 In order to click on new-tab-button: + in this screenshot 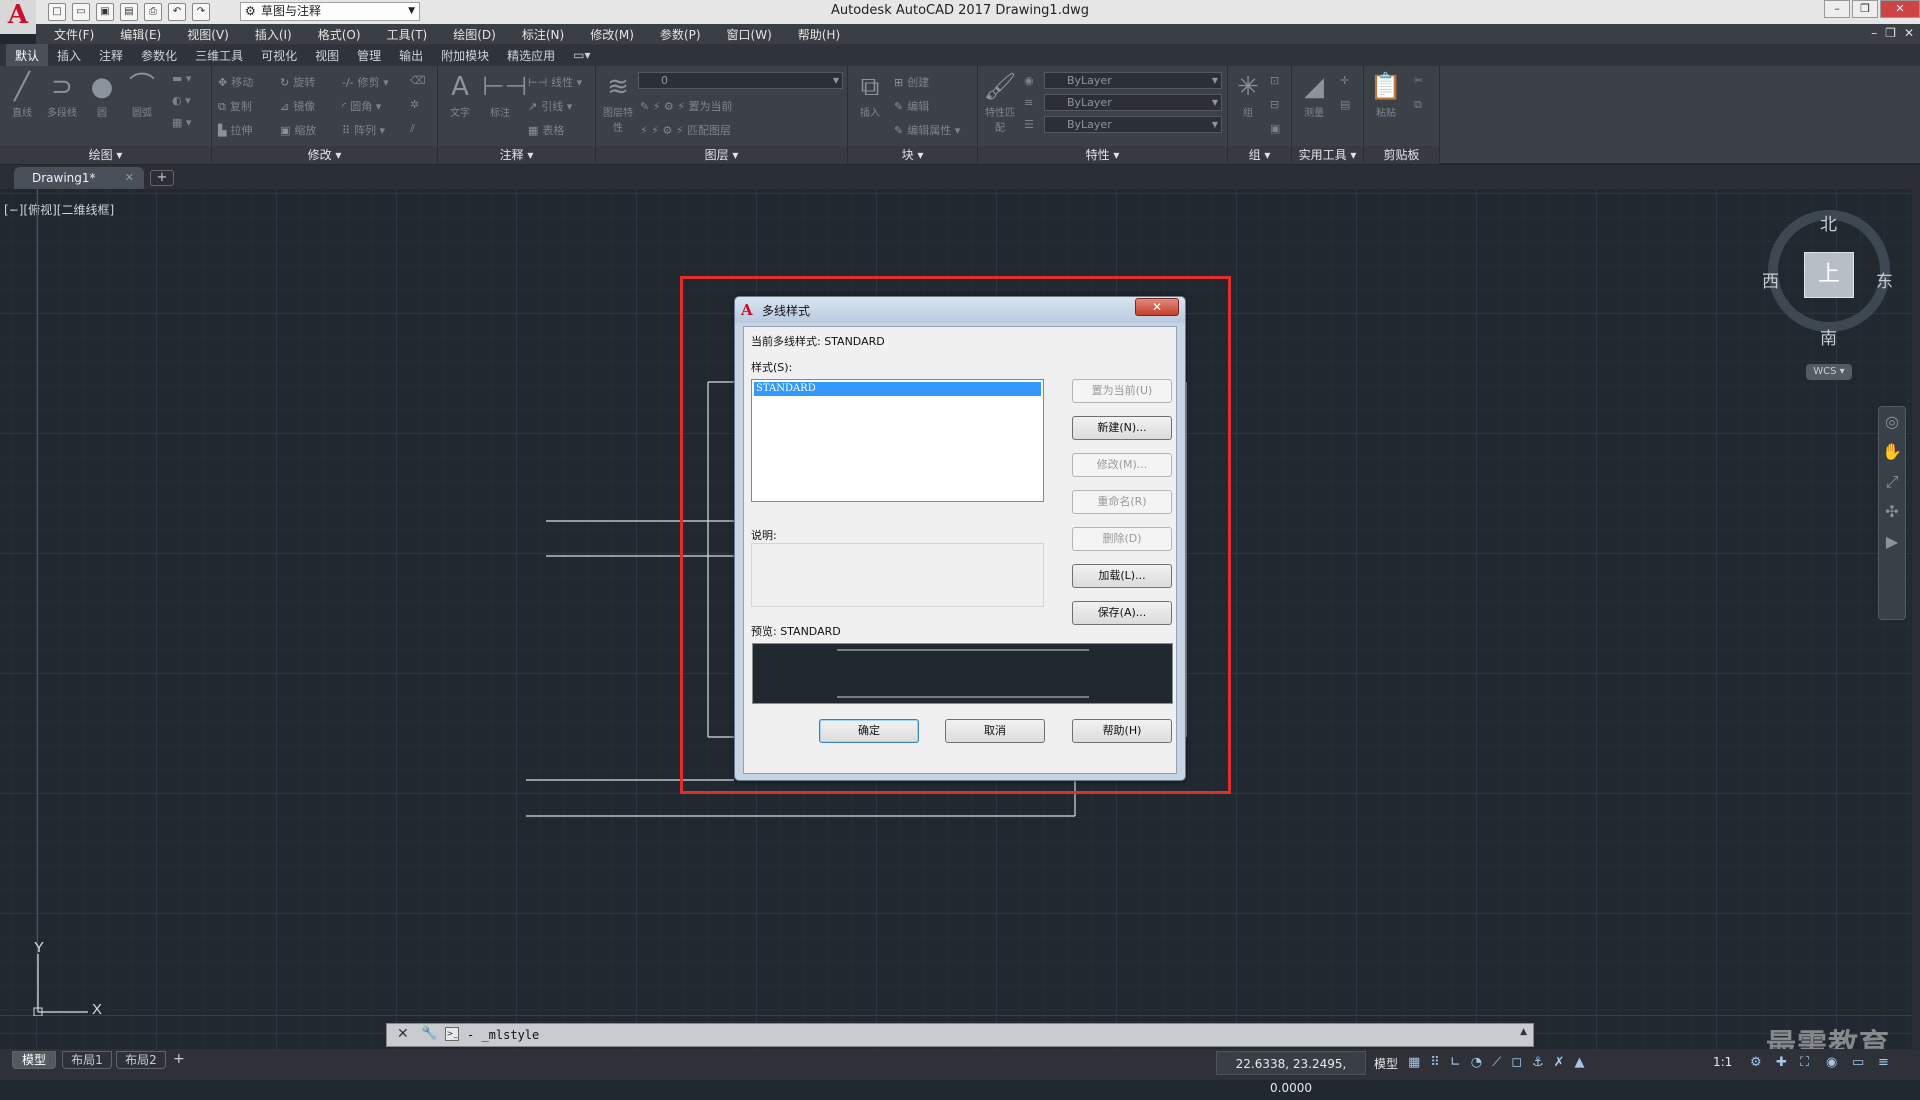, I will do `click(162, 178)`.